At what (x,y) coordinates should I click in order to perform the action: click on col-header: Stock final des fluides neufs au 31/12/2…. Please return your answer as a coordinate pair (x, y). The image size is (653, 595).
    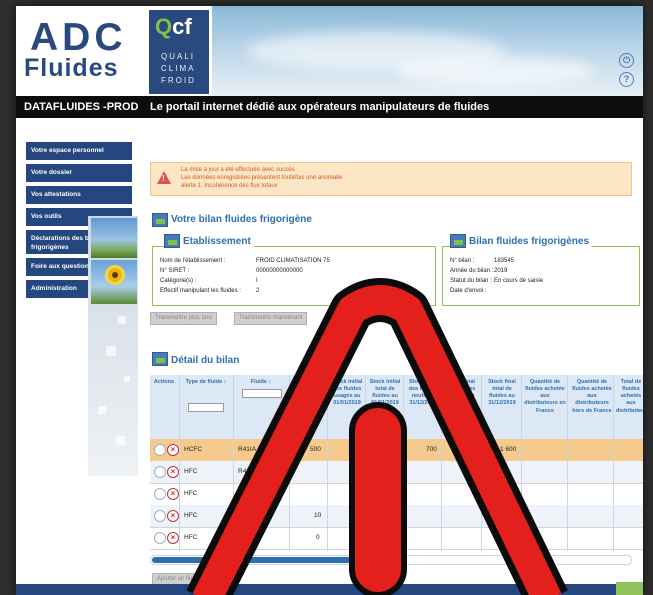
    Looking at the image, I should click on (423, 393).